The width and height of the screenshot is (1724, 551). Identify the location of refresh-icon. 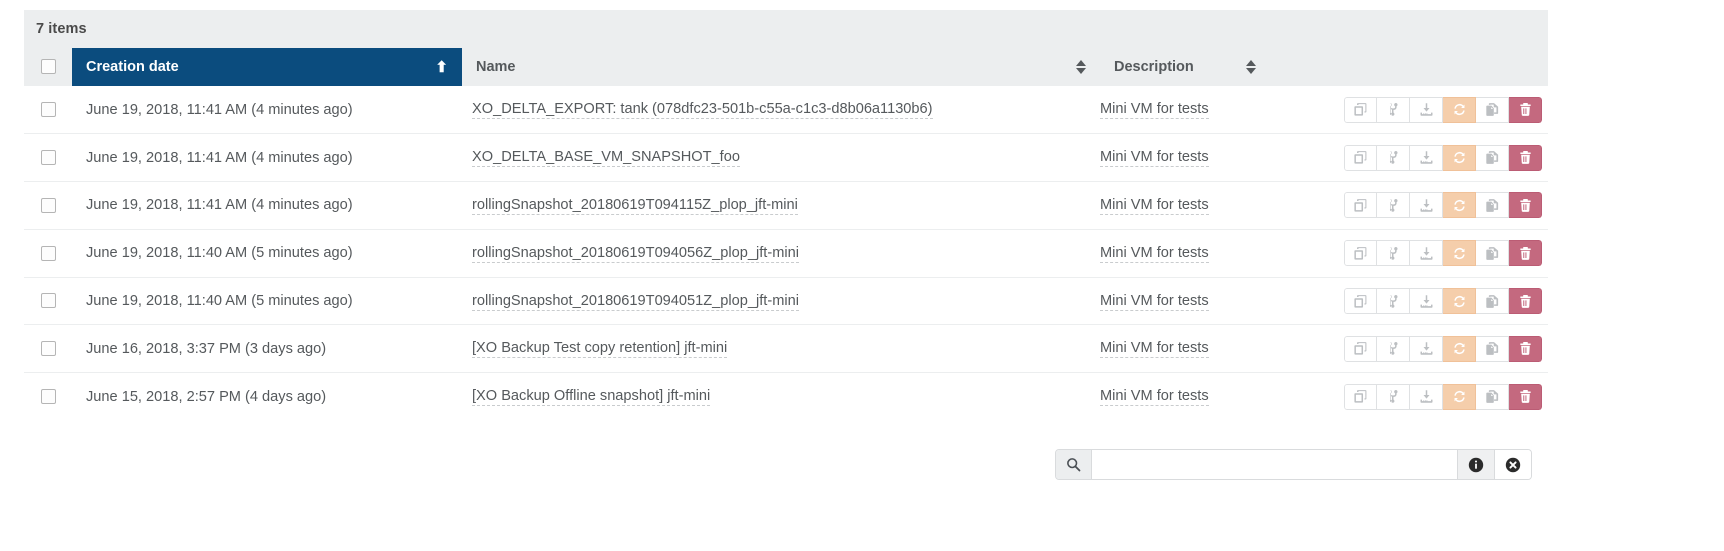
(1459, 109).